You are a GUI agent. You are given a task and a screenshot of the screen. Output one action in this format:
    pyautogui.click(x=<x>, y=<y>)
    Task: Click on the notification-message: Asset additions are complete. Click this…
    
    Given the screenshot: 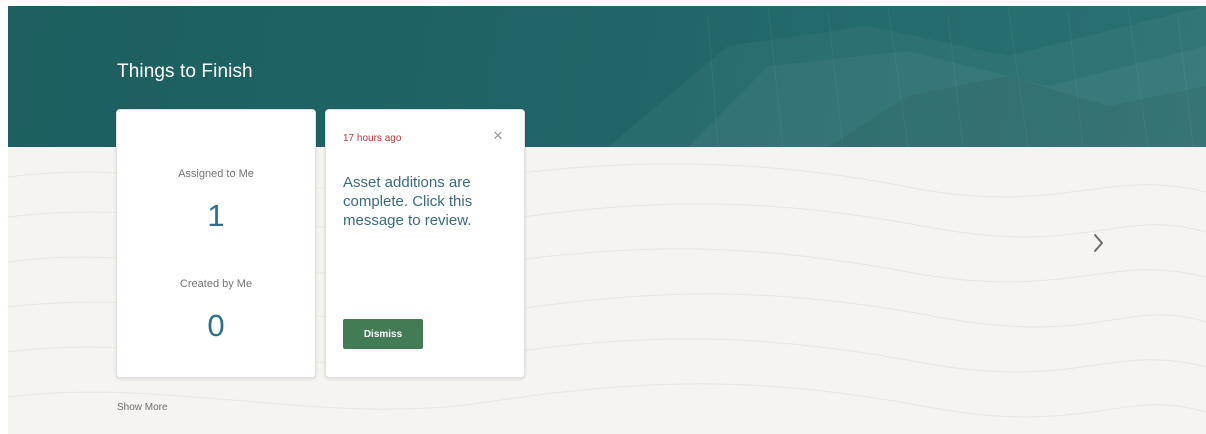 What is the action you would take?
    pyautogui.click(x=428, y=201)
    